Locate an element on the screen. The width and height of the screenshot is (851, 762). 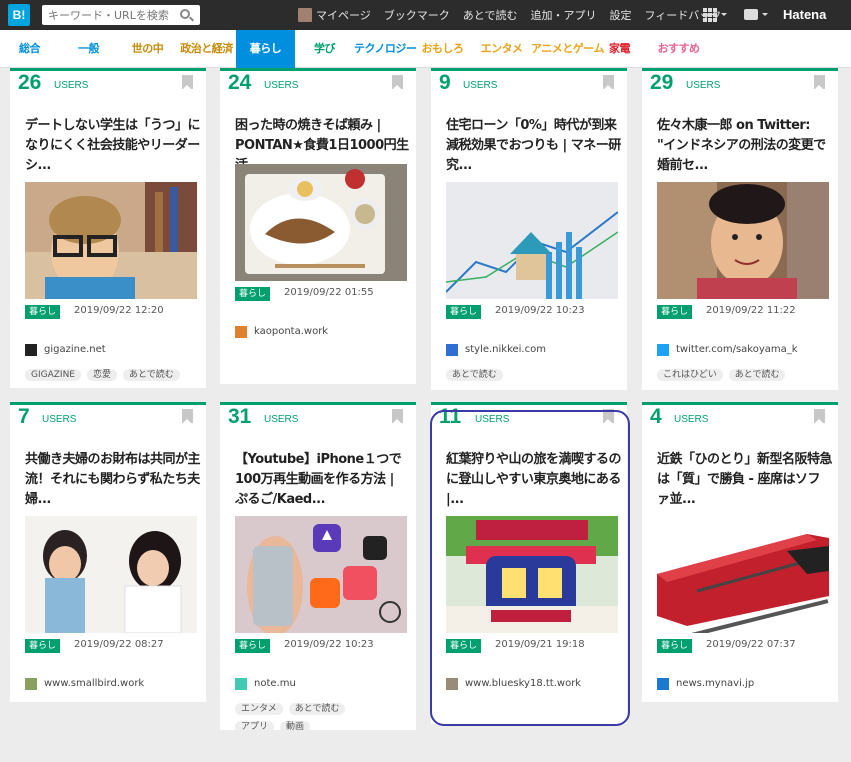
tag: GIGAZINE is located at coordinates (53, 375).